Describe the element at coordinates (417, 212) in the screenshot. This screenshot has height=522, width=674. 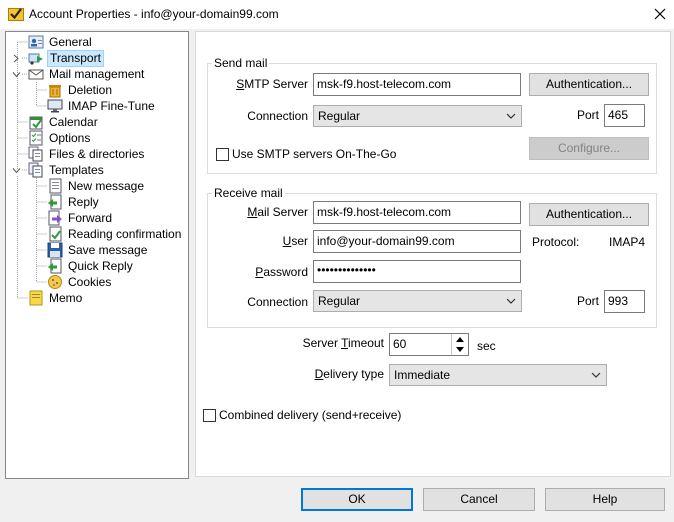
I see `mail-server-input: msk-f9.host-telecom.com` at that location.